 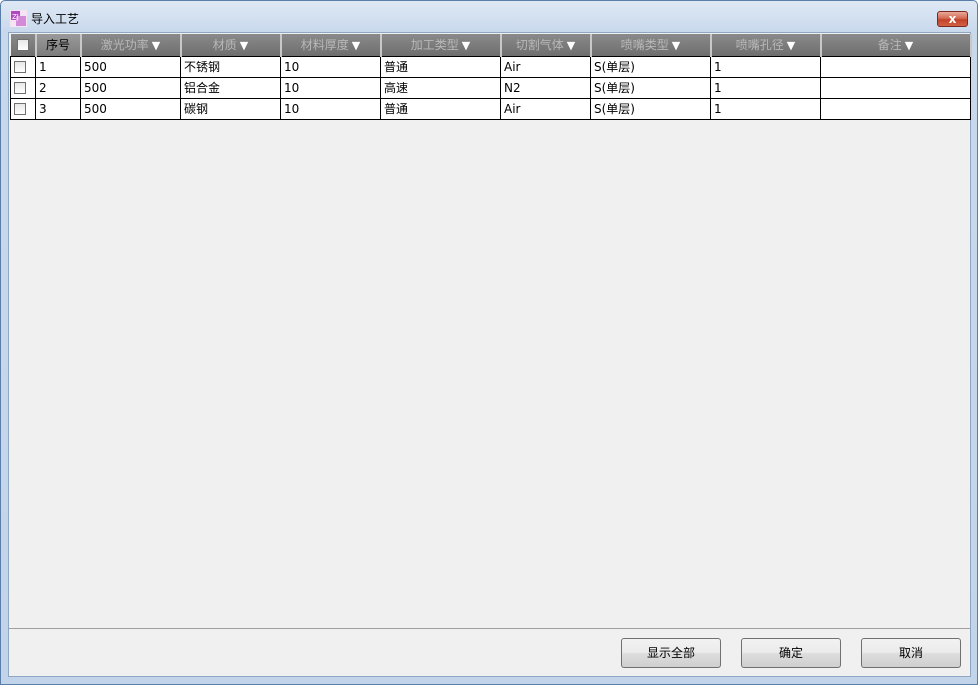 I want to click on column-header-material: 材质 ▼, so click(x=231, y=45).